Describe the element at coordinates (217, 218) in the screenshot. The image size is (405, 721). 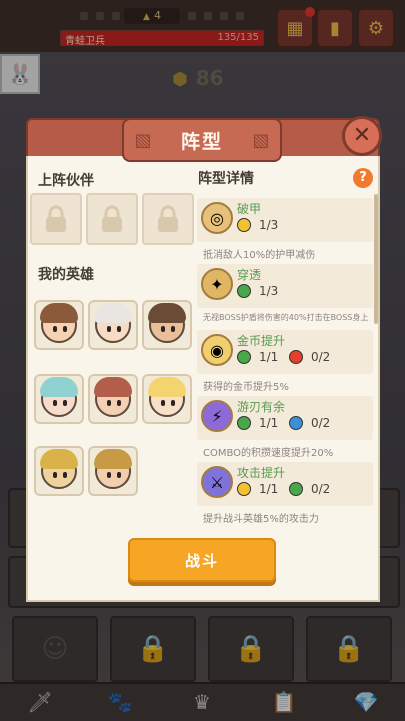
I see `armor-break-icon: ◎` at that location.